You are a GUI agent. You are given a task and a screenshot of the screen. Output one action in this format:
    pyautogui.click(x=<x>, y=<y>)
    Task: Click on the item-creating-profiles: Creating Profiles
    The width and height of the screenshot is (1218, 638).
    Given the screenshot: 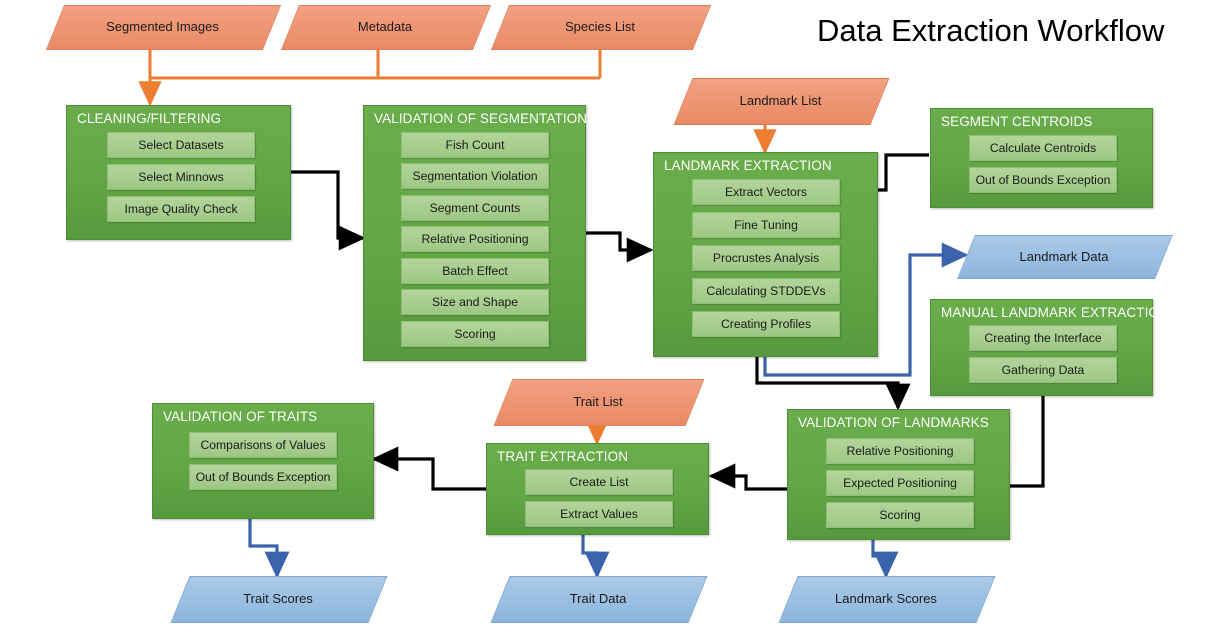 What is the action you would take?
    pyautogui.click(x=766, y=324)
    